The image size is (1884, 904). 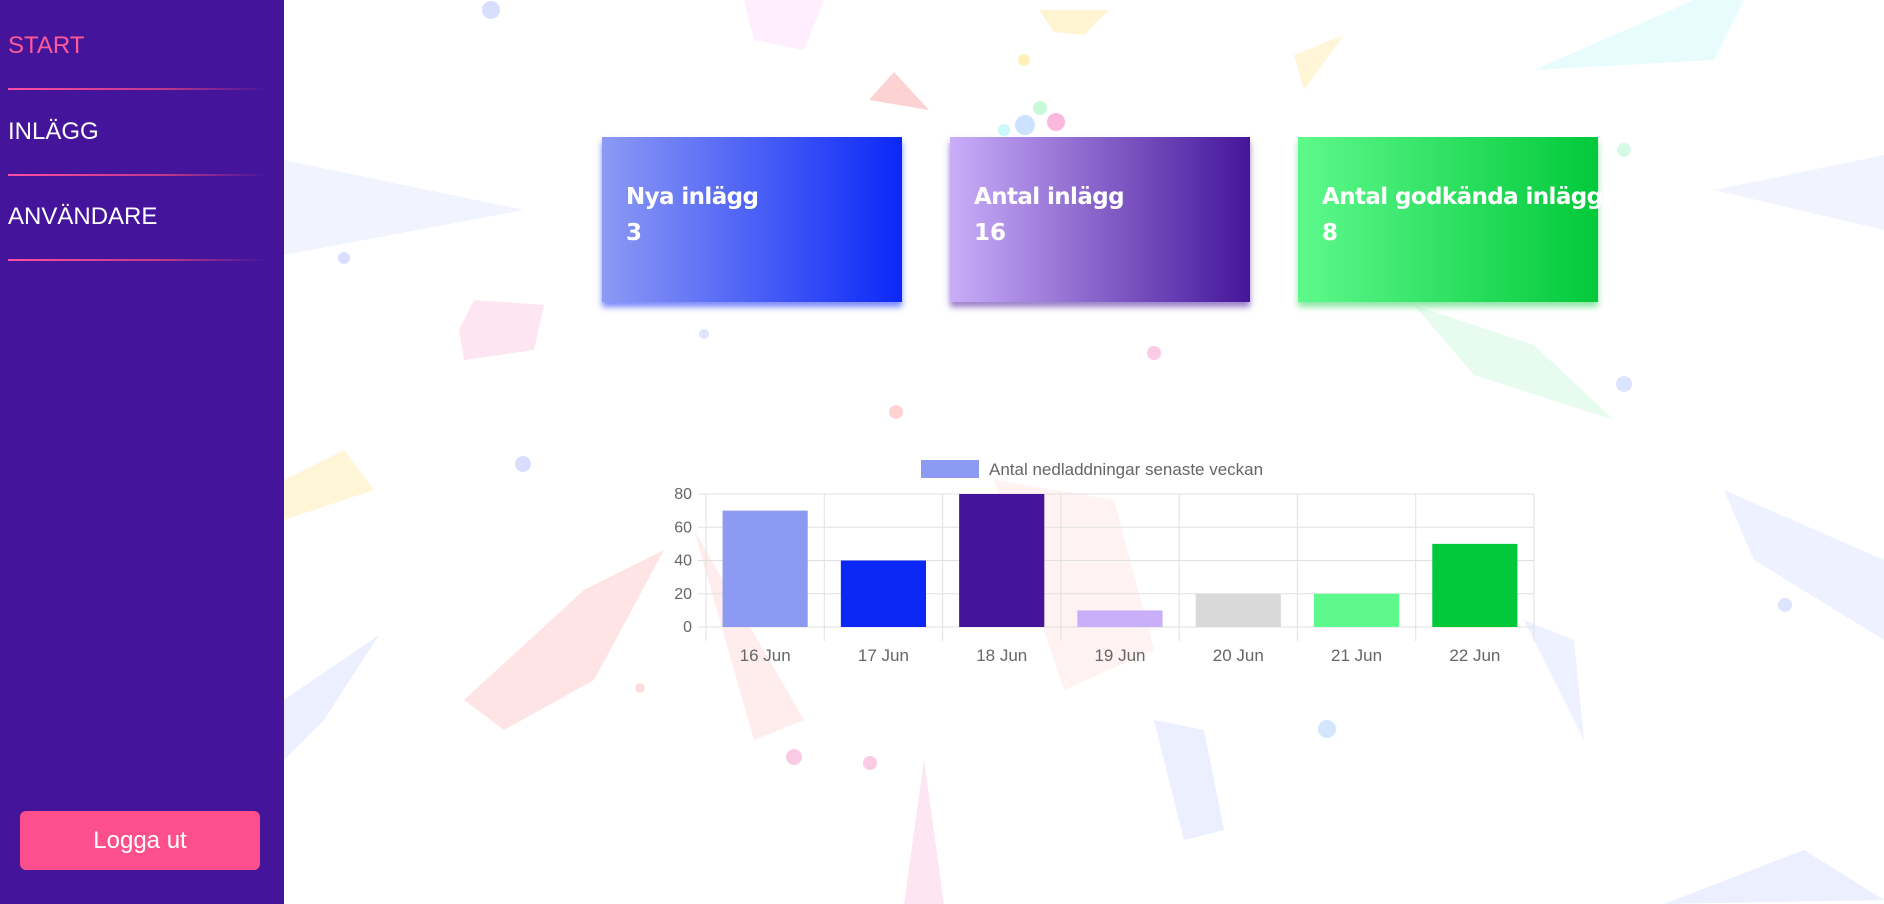 I want to click on y-tick-label: 20, so click(x=683, y=594).